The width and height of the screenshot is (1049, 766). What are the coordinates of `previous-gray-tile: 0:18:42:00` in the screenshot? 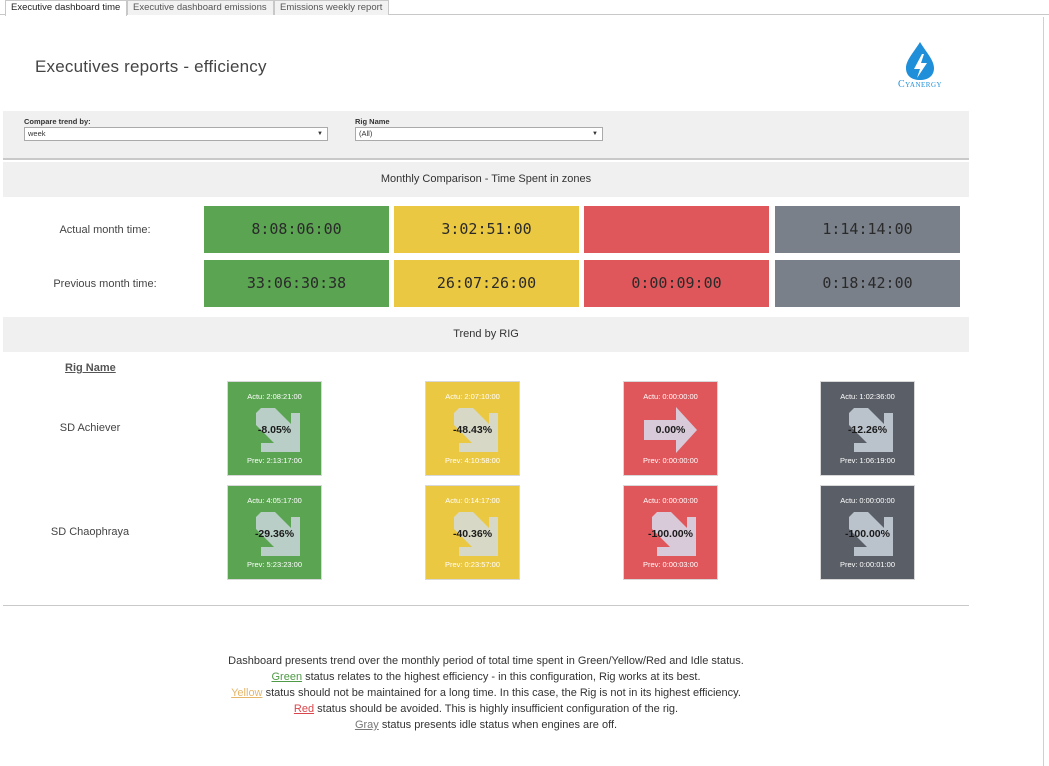 It's located at (867, 283).